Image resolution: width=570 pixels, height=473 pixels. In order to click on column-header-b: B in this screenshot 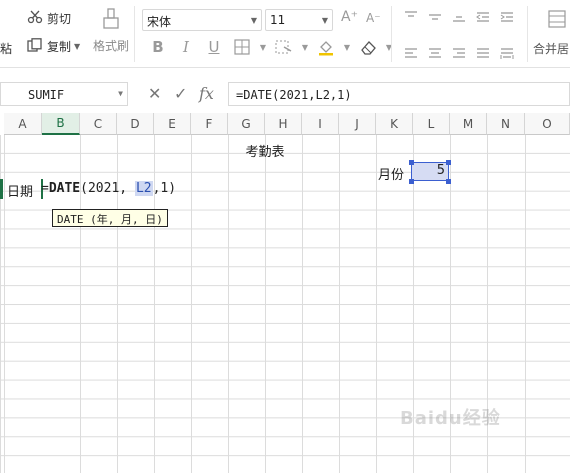, I will do `click(61, 124)`.